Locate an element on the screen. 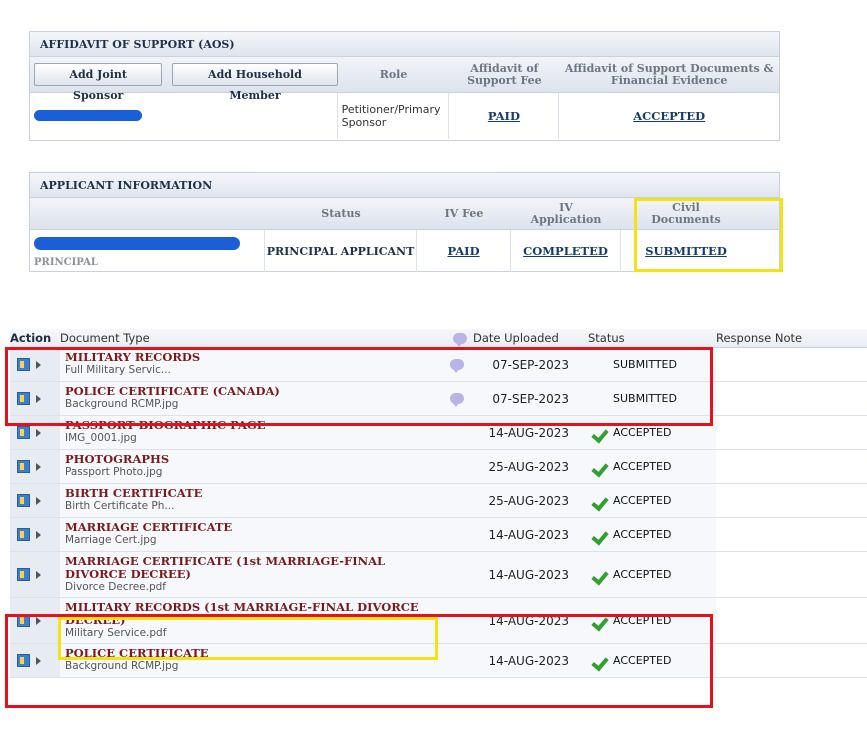 The image size is (867, 750). add-household-member-button: Add Household Member is located at coordinates (255, 82).